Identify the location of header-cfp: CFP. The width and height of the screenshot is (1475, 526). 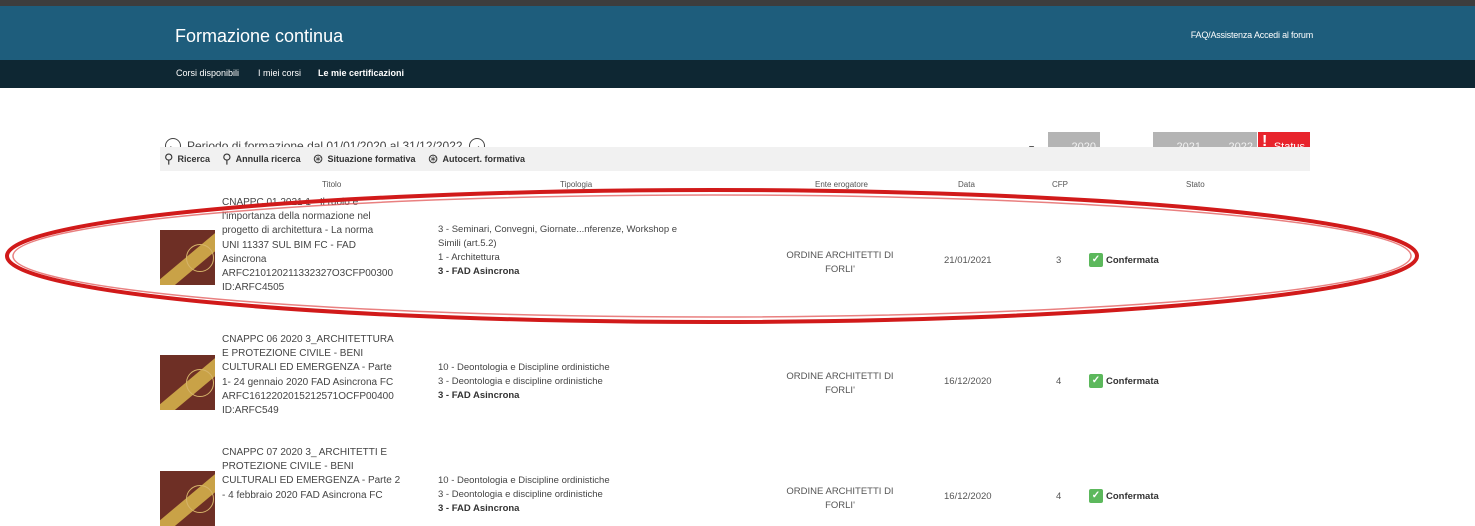
(1060, 184).